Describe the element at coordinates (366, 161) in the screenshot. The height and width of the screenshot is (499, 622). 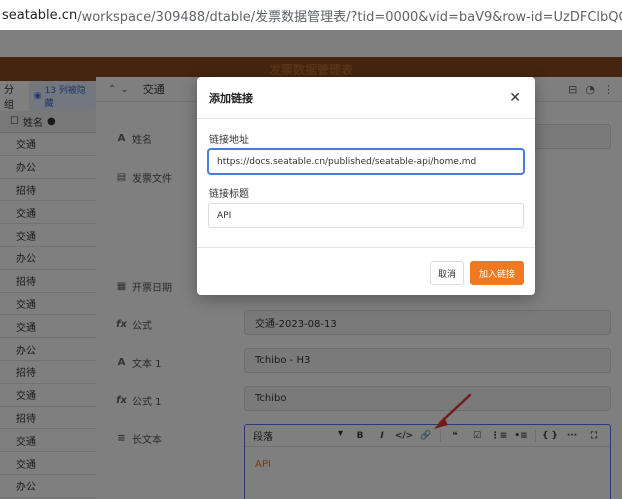
I see `url-input` at that location.